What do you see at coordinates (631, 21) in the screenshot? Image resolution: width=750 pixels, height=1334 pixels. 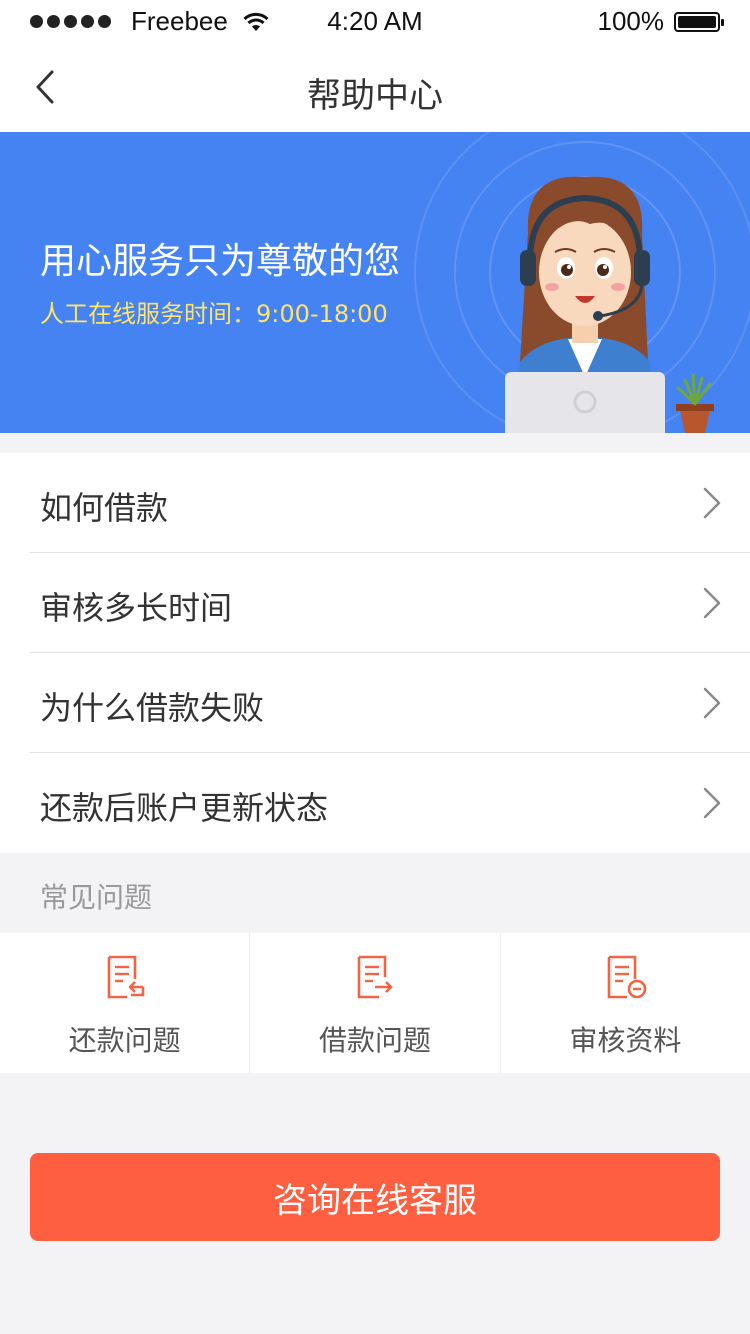 I see `battery-percent: 100%` at bounding box center [631, 21].